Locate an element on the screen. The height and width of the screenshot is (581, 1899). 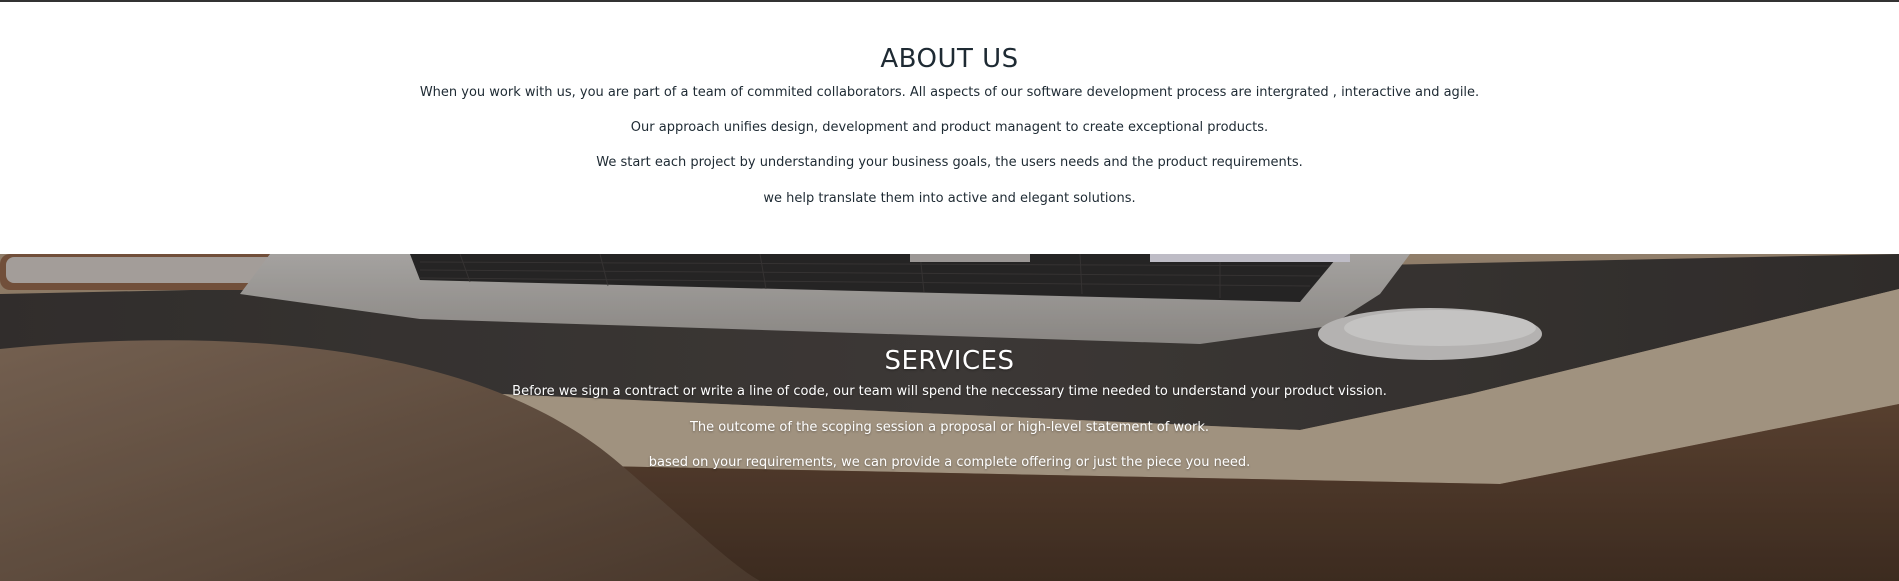
services-title: SERVICES is located at coordinates (949, 361).